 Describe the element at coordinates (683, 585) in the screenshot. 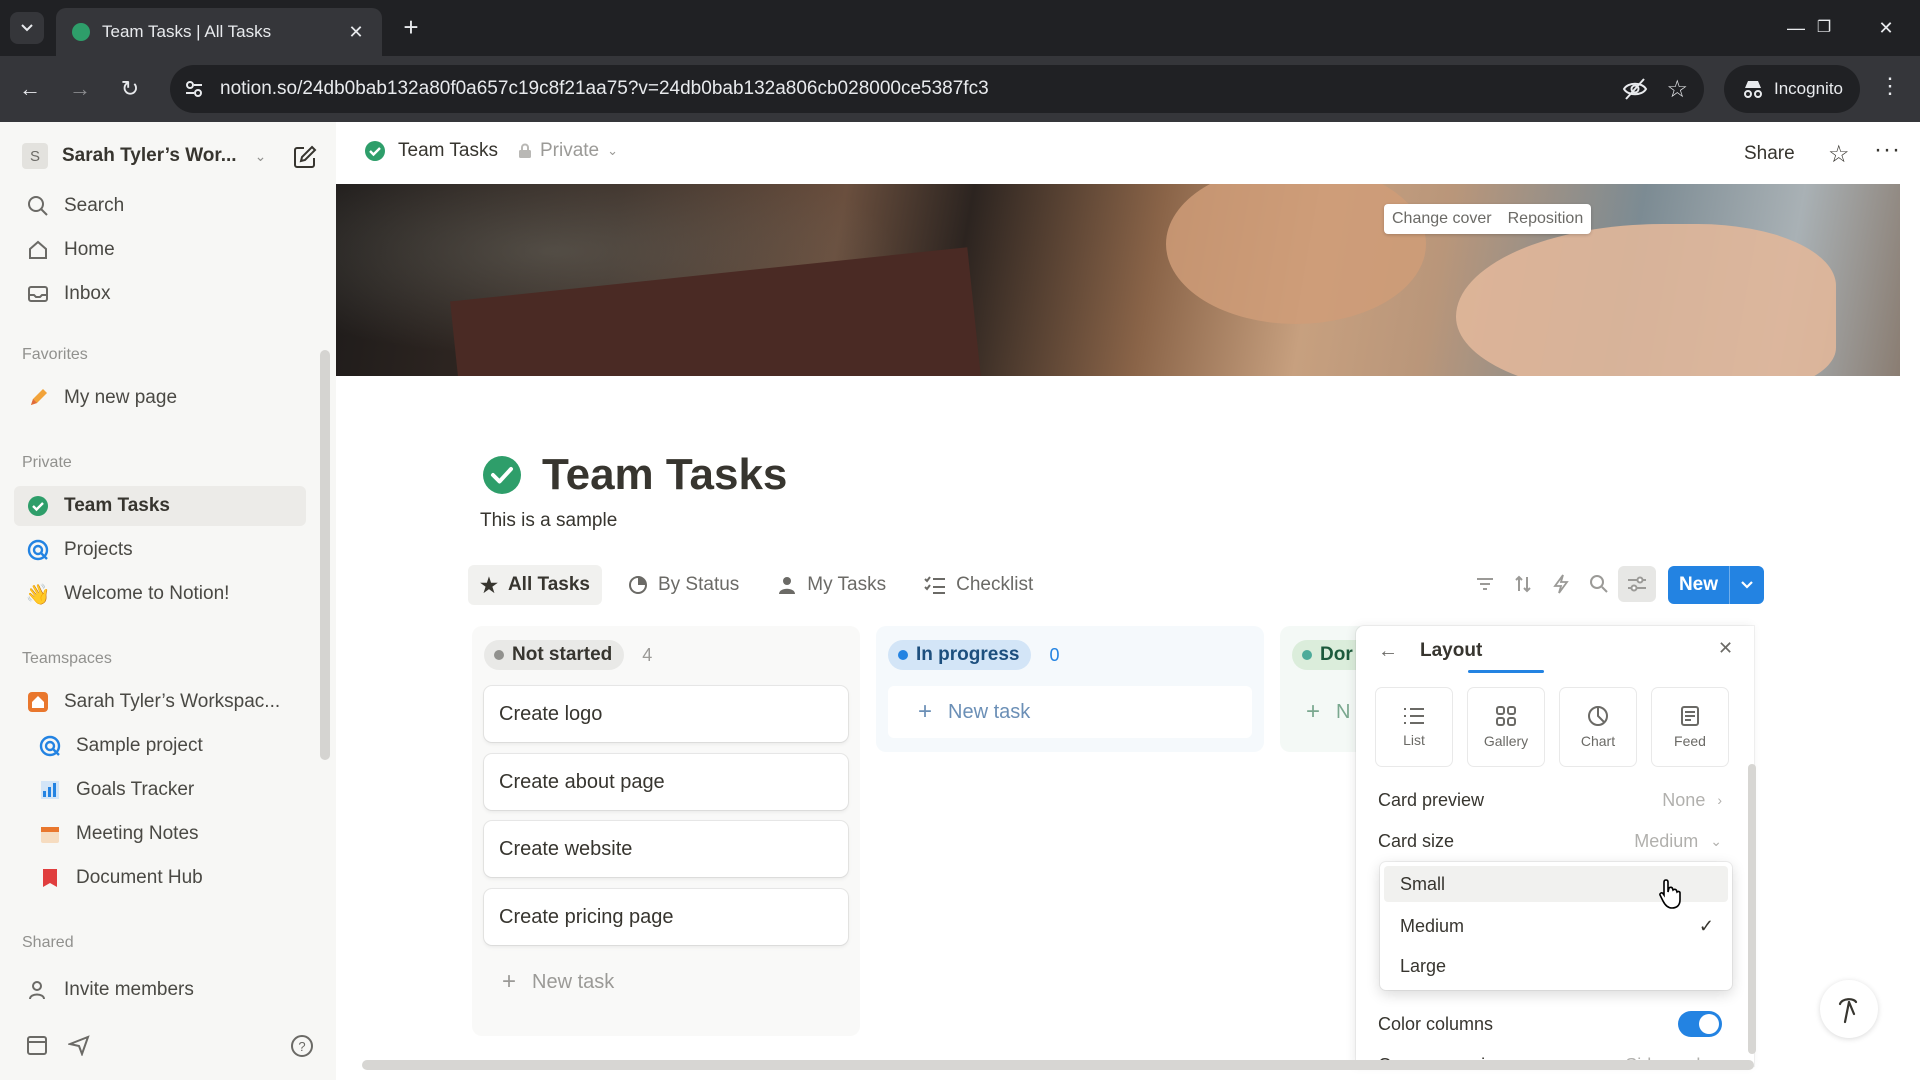

I see `tab-by-status: By Status` at that location.